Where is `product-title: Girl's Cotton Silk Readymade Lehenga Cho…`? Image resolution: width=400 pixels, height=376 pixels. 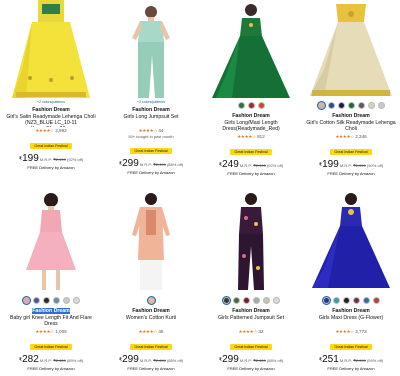
product-title: Girl's Cotton Silk Readymade Lehenga Cho… is located at coordinates (351, 126).